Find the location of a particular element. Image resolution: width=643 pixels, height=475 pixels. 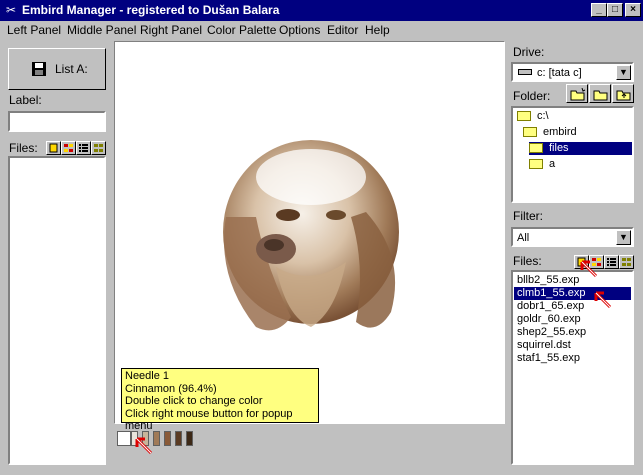

folder-caption: Folder: is located at coordinates (532, 96).